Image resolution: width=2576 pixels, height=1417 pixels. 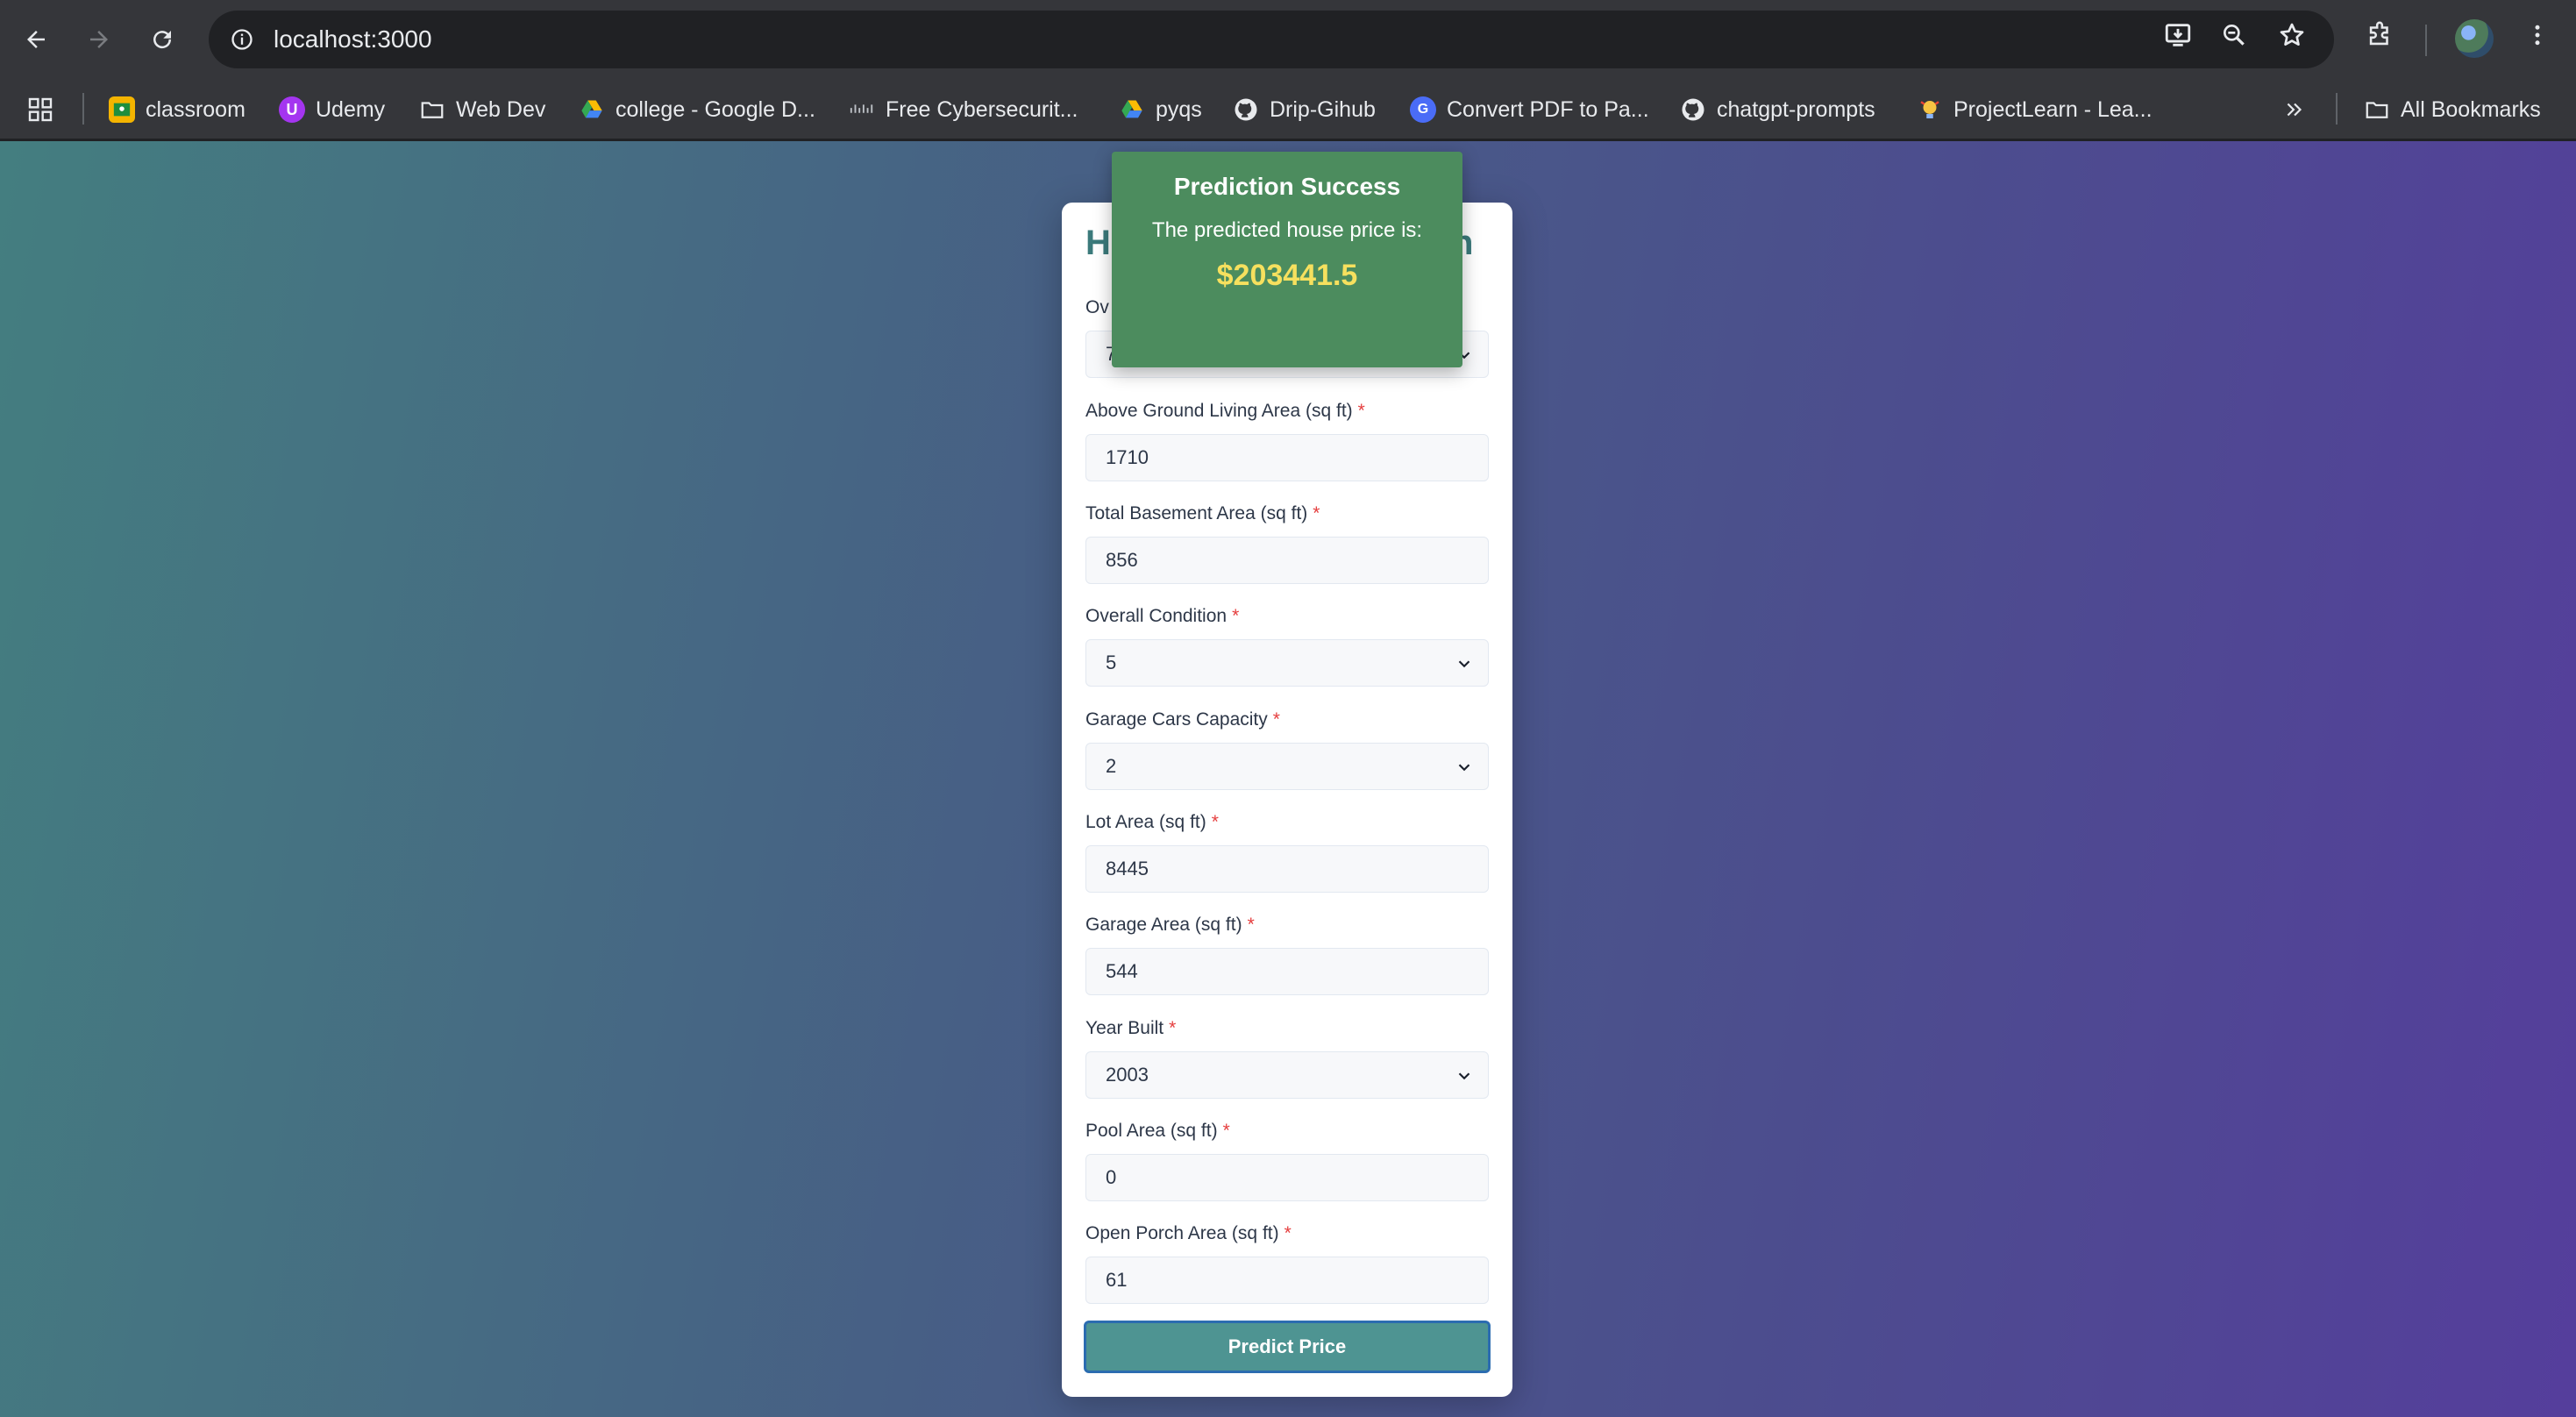 I want to click on reload-icon, so click(x=162, y=40).